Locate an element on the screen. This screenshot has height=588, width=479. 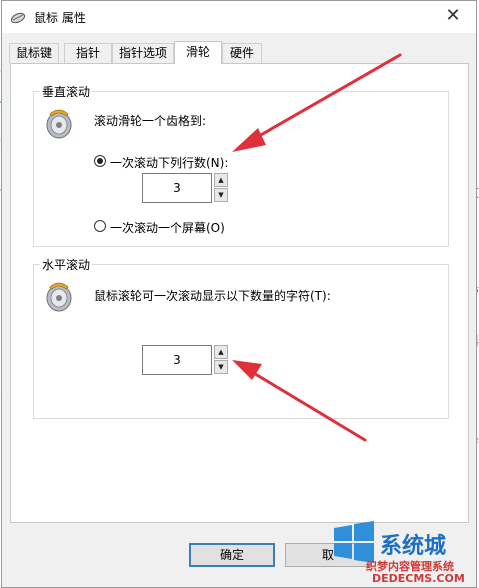
watermark-line: DEDECMS.COM is located at coordinates (418, 578).